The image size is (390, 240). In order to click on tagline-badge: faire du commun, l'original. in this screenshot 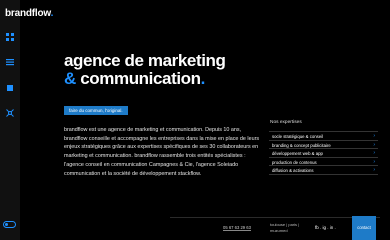, I will do `click(96, 110)`.